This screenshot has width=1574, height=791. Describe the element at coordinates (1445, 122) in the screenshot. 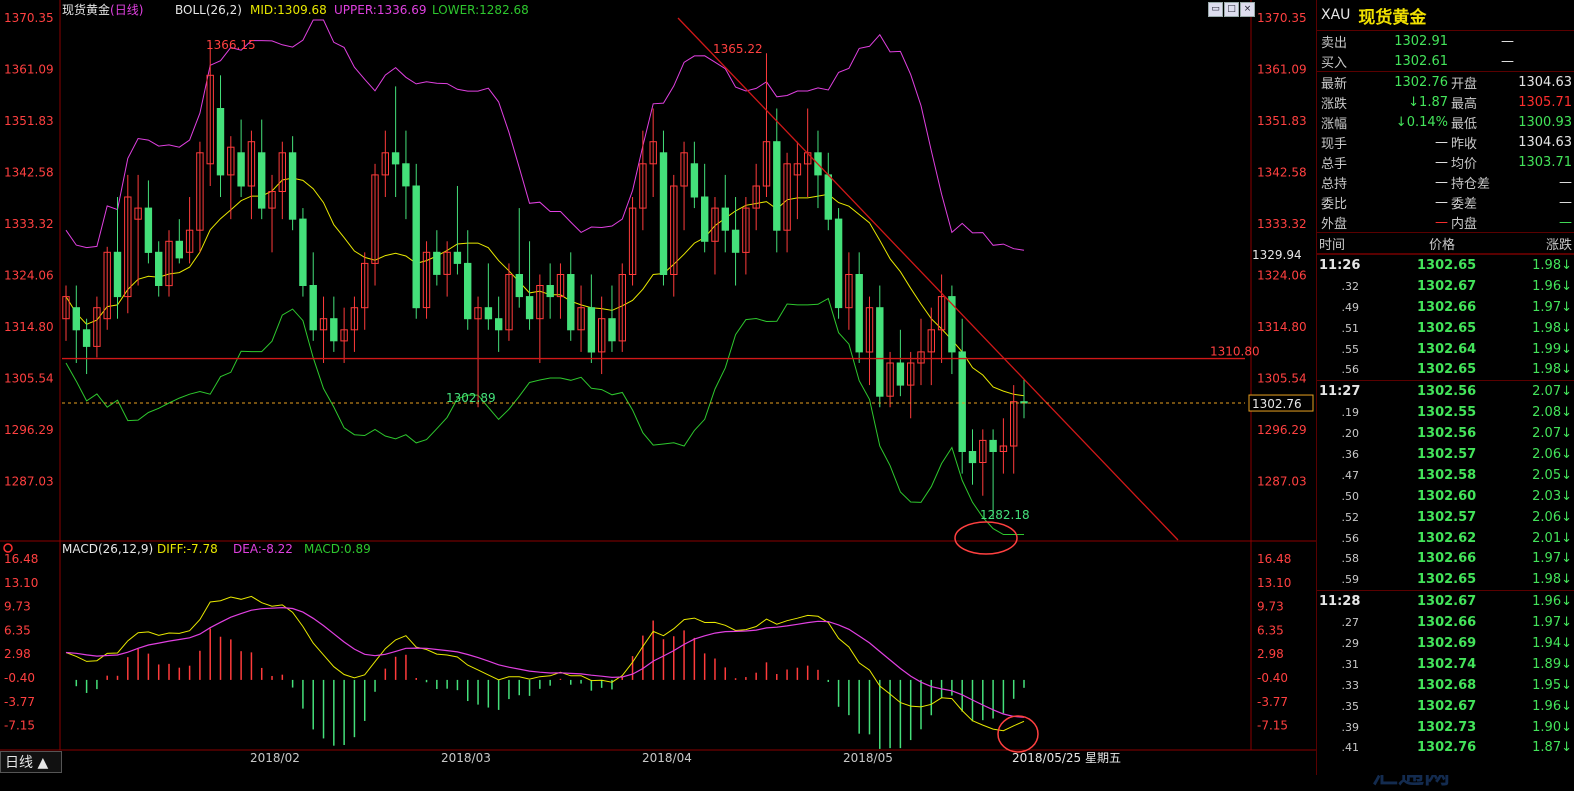

I see `quote-row: 涨幅 ↓0.14% 最低 1300.93` at that location.